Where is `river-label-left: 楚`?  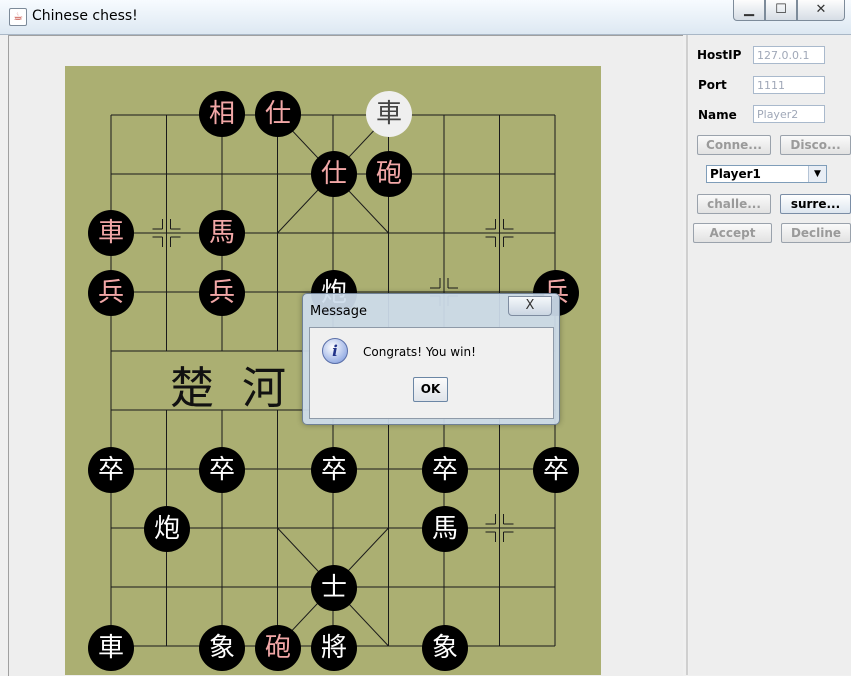 river-label-left: 楚 is located at coordinates (192, 388).